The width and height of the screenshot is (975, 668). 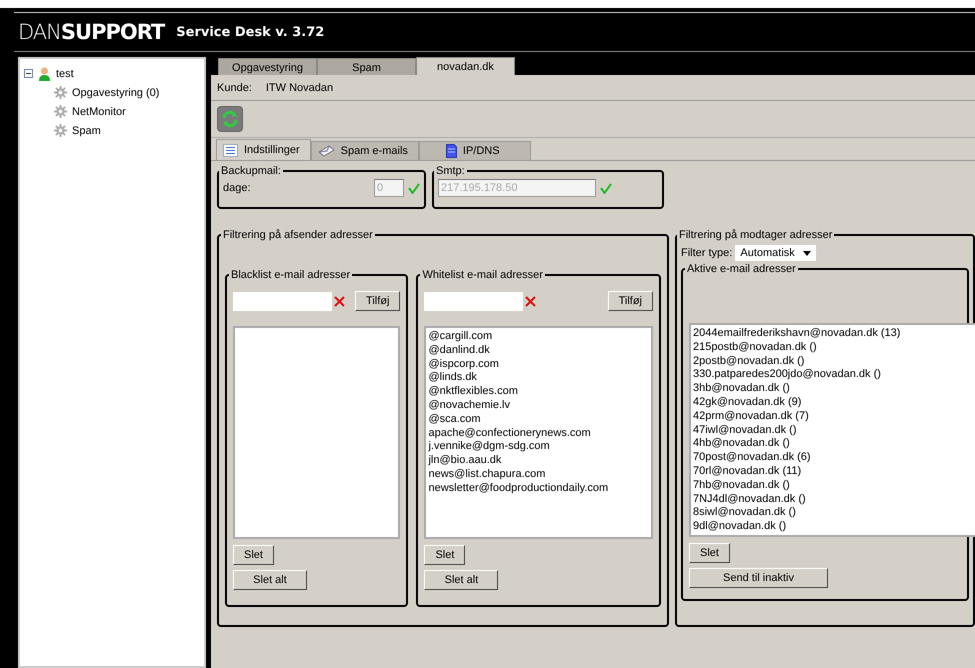 I want to click on user-icon, so click(x=44, y=73).